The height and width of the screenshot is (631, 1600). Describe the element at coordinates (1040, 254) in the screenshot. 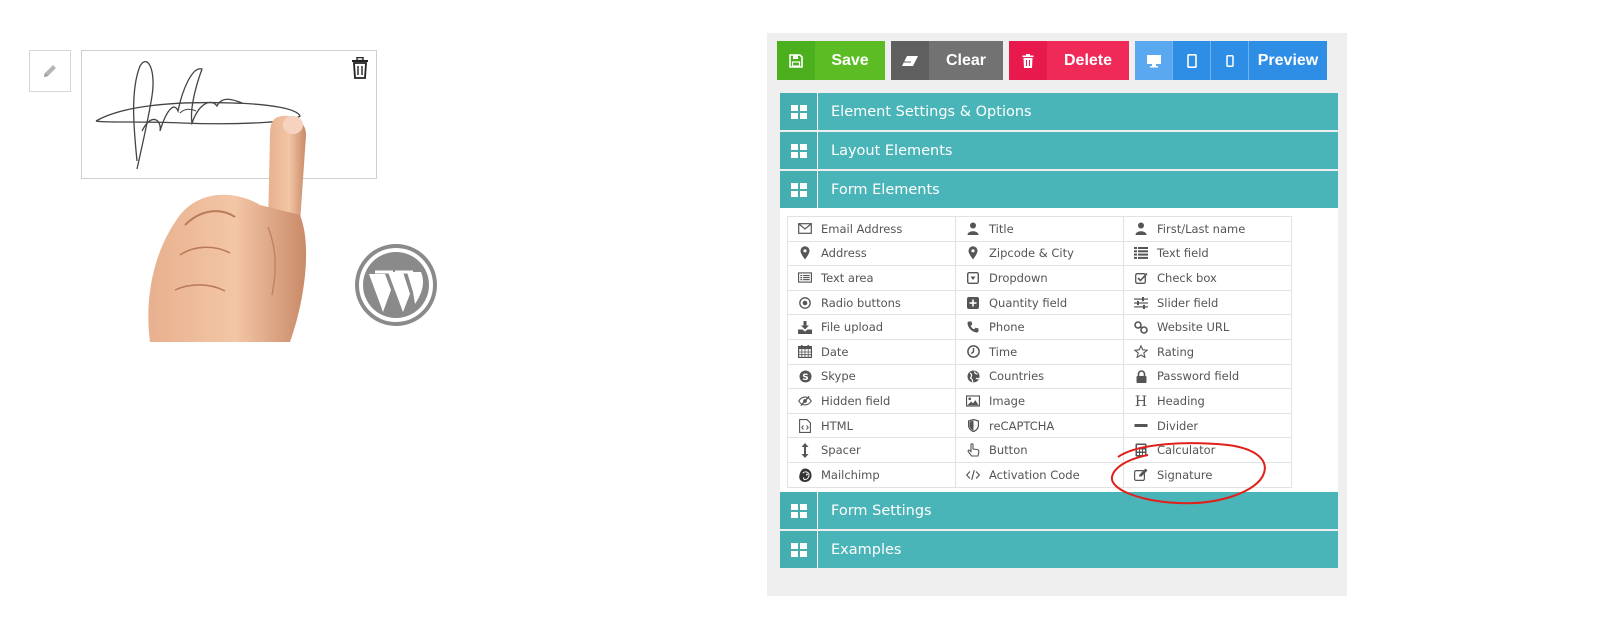

I see `form-element-zipcode-city: Zipcode & City` at that location.